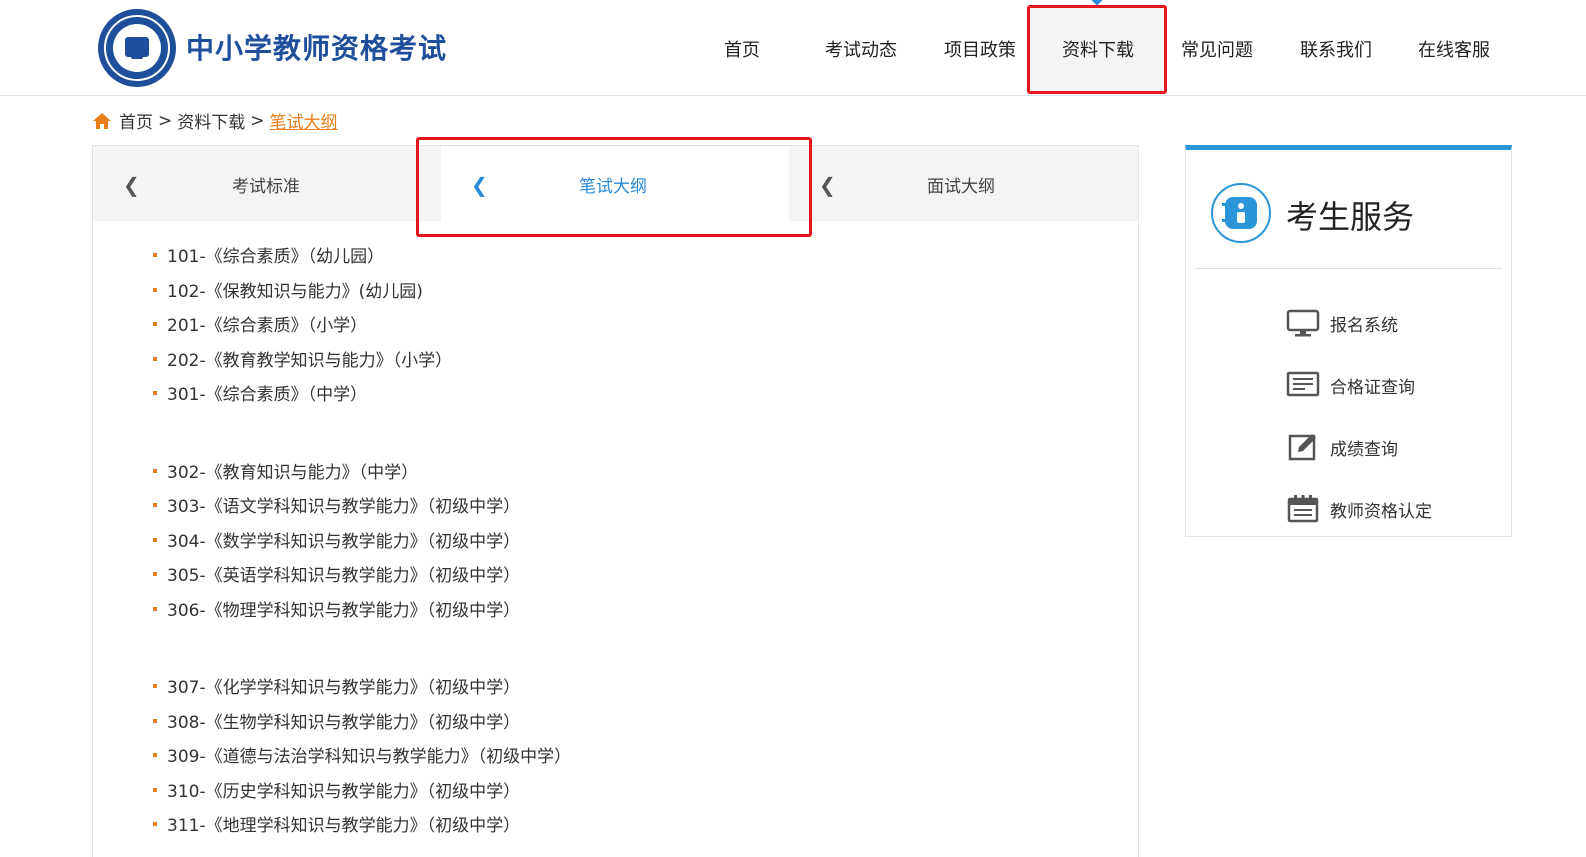 The height and width of the screenshot is (857, 1586). Describe the element at coordinates (1303, 384) in the screenshot. I see `certificate-icon` at that location.